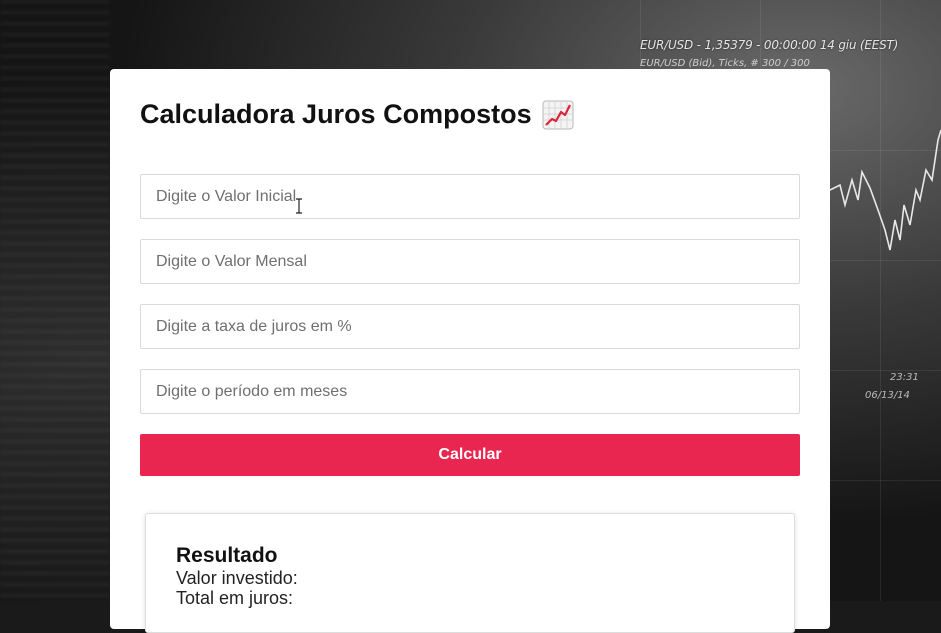  What do you see at coordinates (880, 300) in the screenshot?
I see `background-grid-line` at bounding box center [880, 300].